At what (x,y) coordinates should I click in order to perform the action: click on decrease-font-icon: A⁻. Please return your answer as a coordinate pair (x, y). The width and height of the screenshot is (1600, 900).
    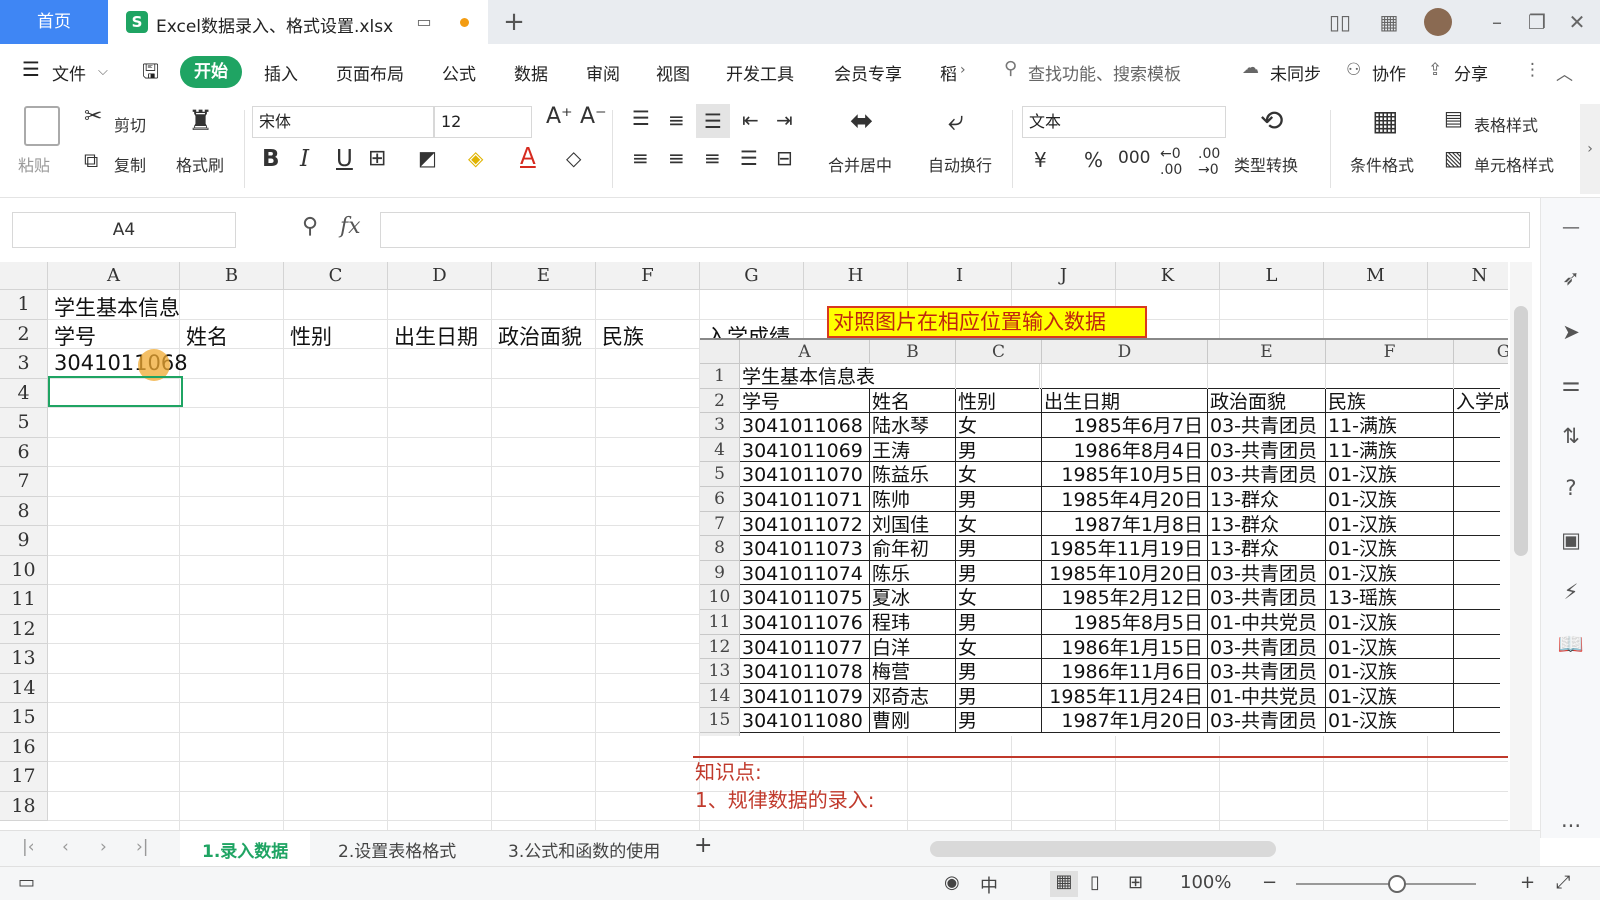
    Looking at the image, I should click on (593, 116).